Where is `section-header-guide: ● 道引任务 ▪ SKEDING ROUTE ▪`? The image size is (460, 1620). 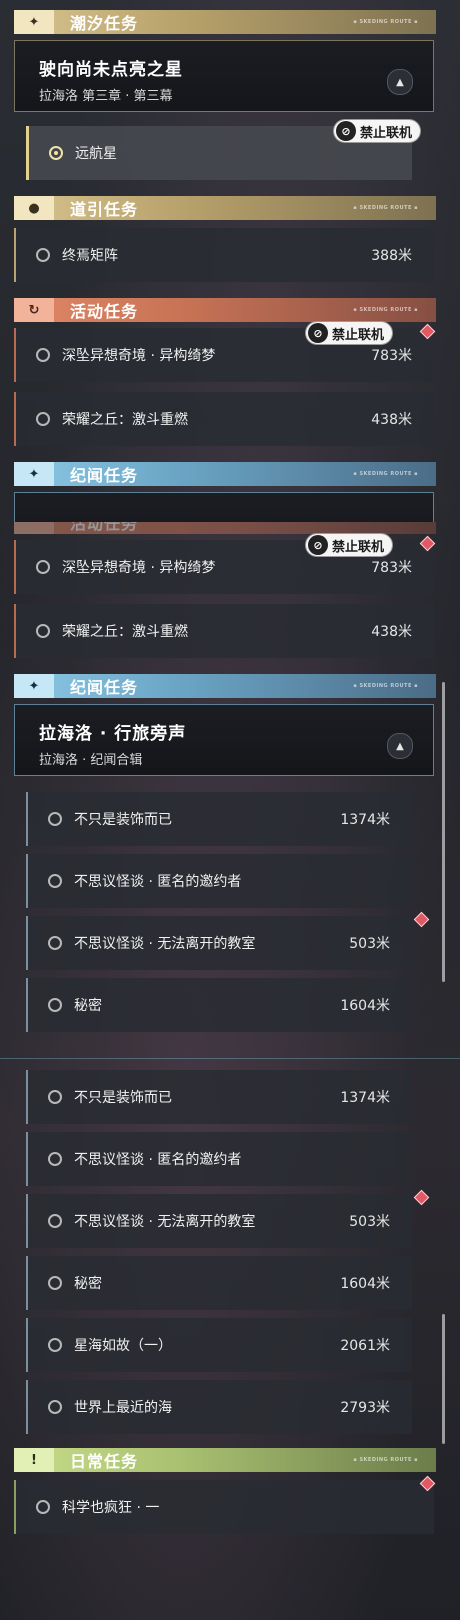
section-header-guide: ● 道引任务 ▪ SKEDING ROUTE ▪ is located at coordinates (225, 208).